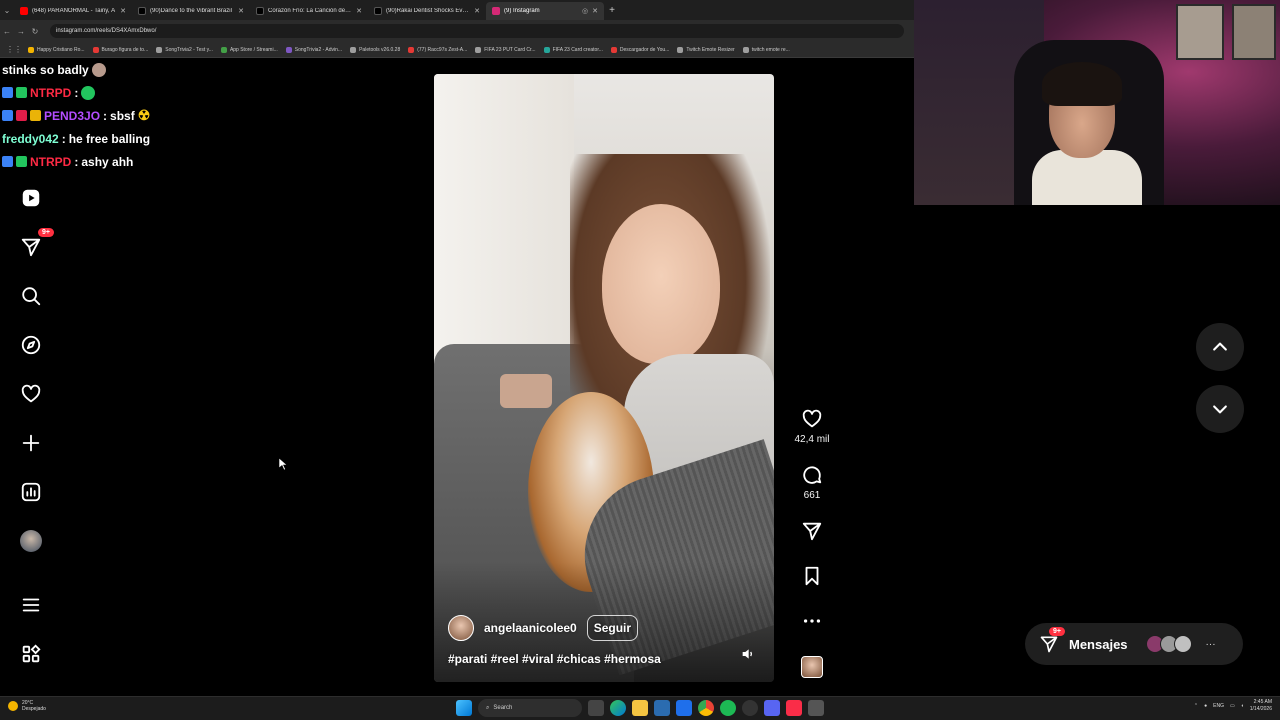 This screenshot has height=720, width=1280. Describe the element at coordinates (812, 426) in the screenshot. I see `like-button: 42,4 mil` at that location.